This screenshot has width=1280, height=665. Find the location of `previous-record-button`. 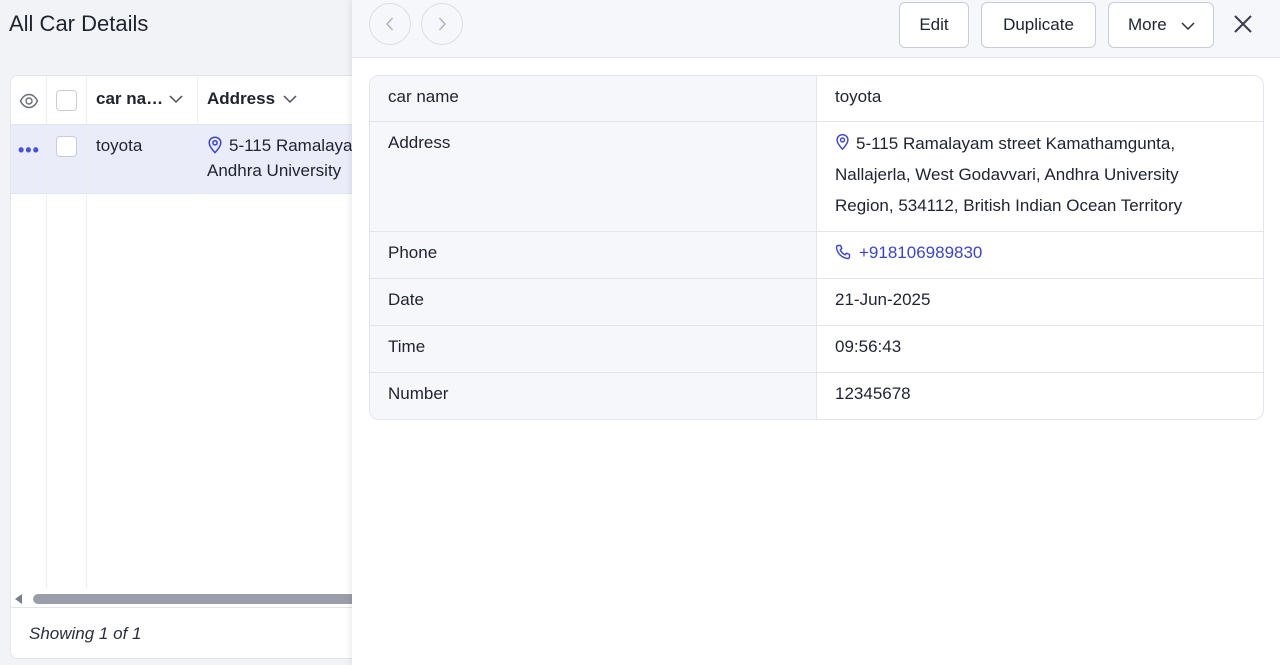

previous-record-button is located at coordinates (390, 24).